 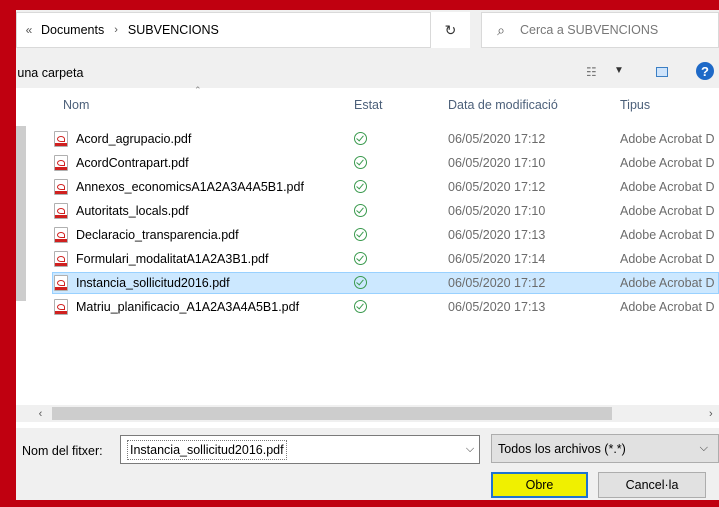 What do you see at coordinates (172, 259) in the screenshot?
I see `file-name: Formulari_modalitatA1A2A3B1.pdf` at bounding box center [172, 259].